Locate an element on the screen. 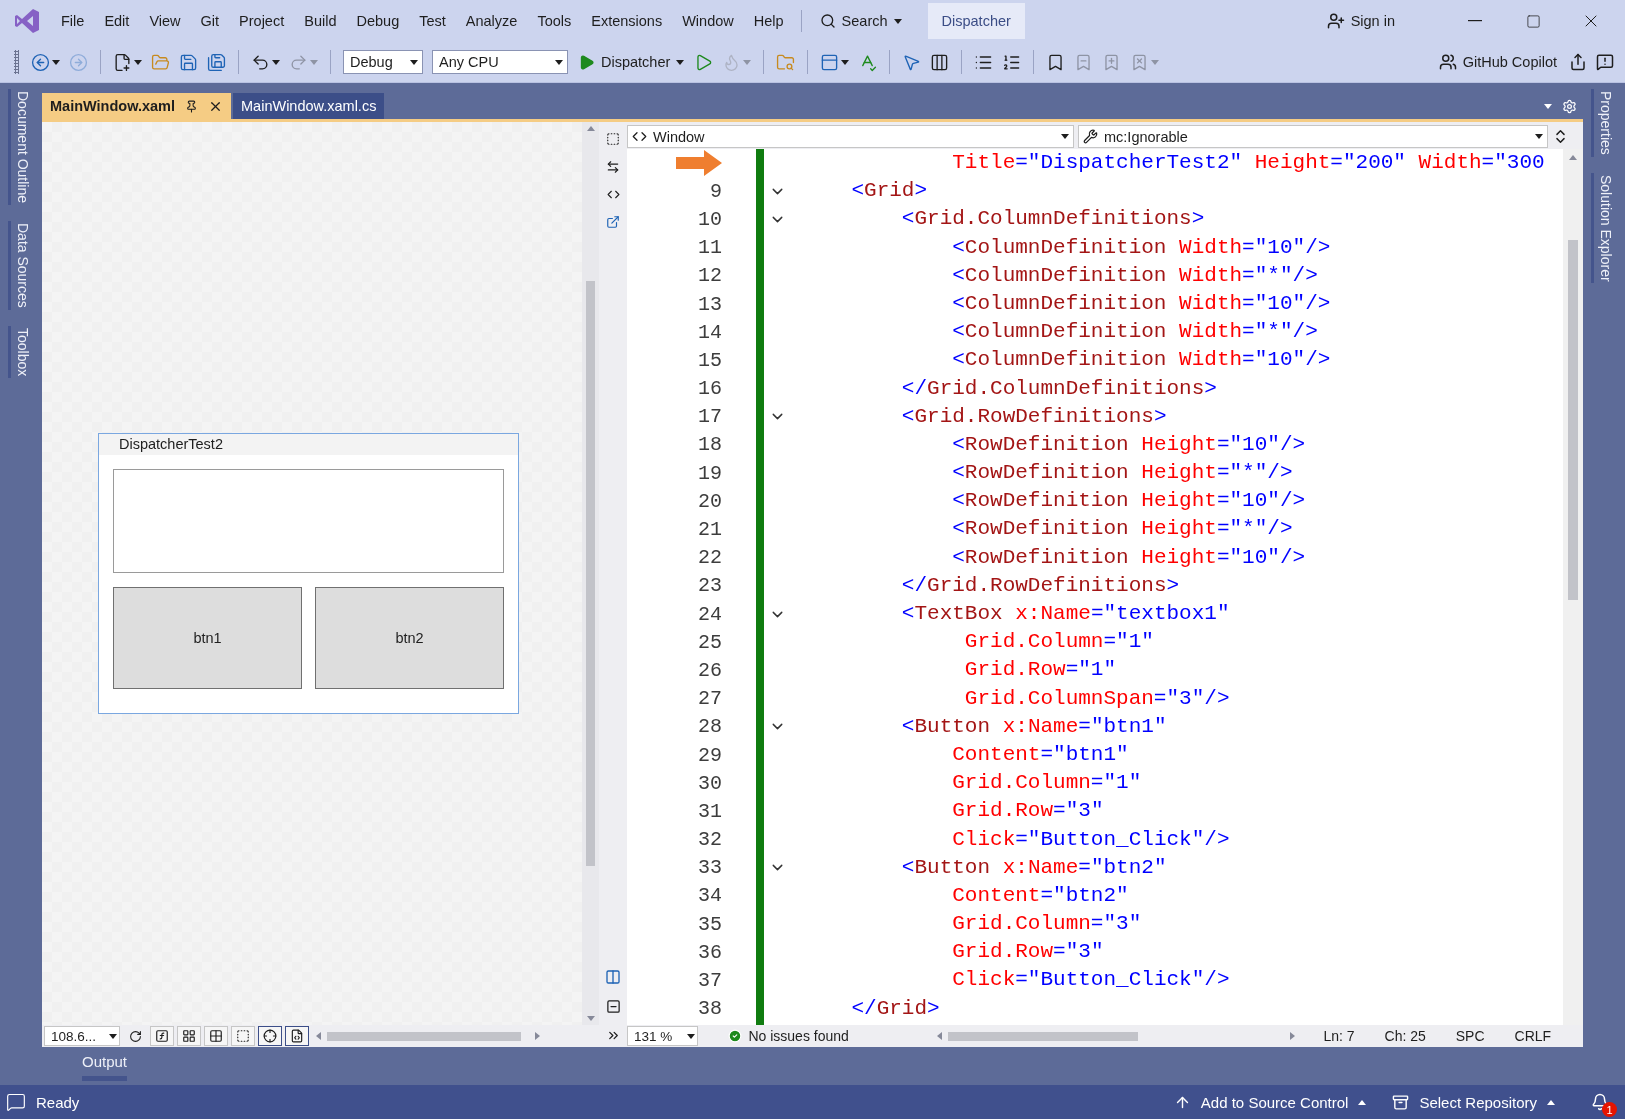  menu-item: Build is located at coordinates (320, 21).